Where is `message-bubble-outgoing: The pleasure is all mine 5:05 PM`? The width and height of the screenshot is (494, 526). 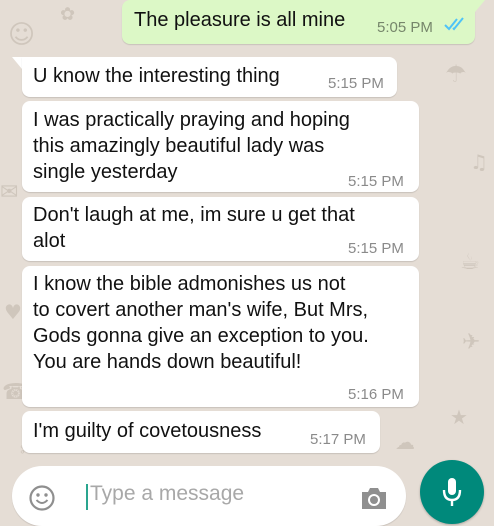 message-bubble-outgoing: The pleasure is all mine 5:05 PM is located at coordinates (298, 22).